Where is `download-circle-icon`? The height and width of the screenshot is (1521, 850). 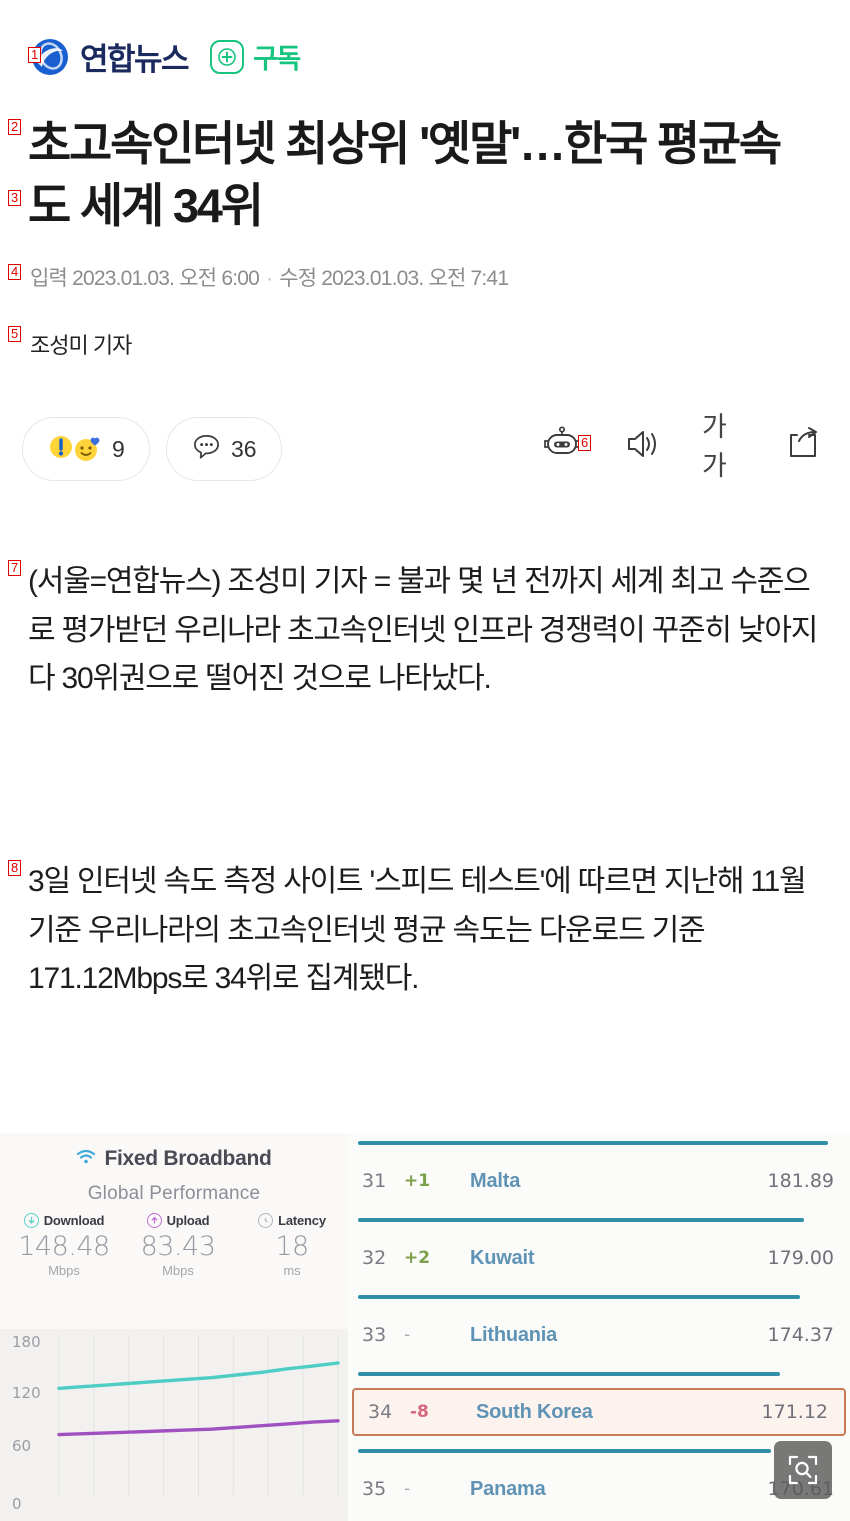 download-circle-icon is located at coordinates (31, 1220).